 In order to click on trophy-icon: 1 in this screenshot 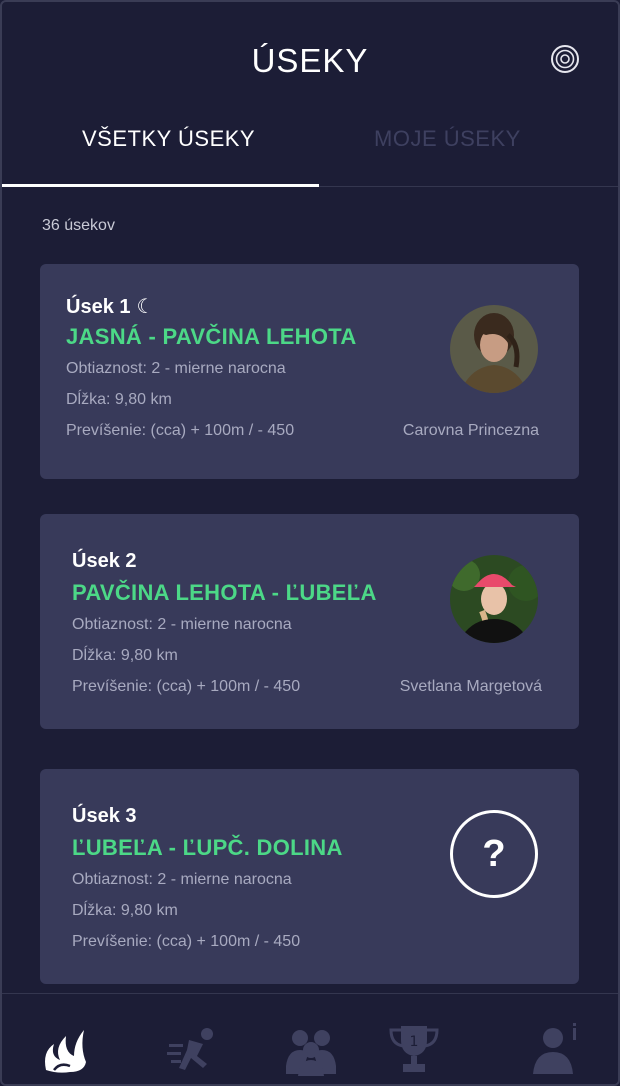, I will do `click(414, 1049)`.